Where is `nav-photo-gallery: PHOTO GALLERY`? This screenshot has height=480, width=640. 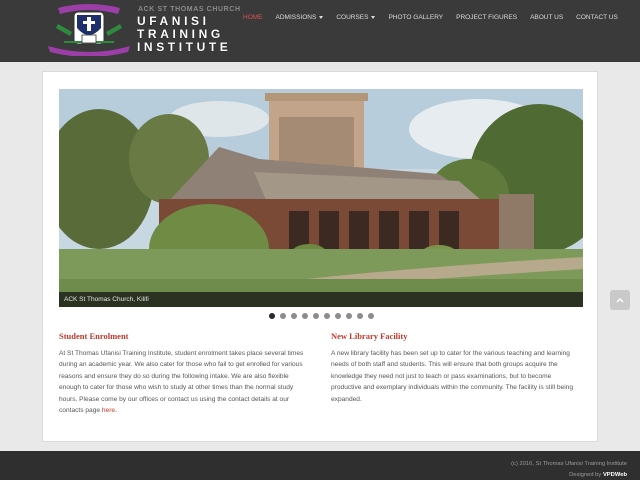 nav-photo-gallery: PHOTO GALLERY is located at coordinates (415, 17).